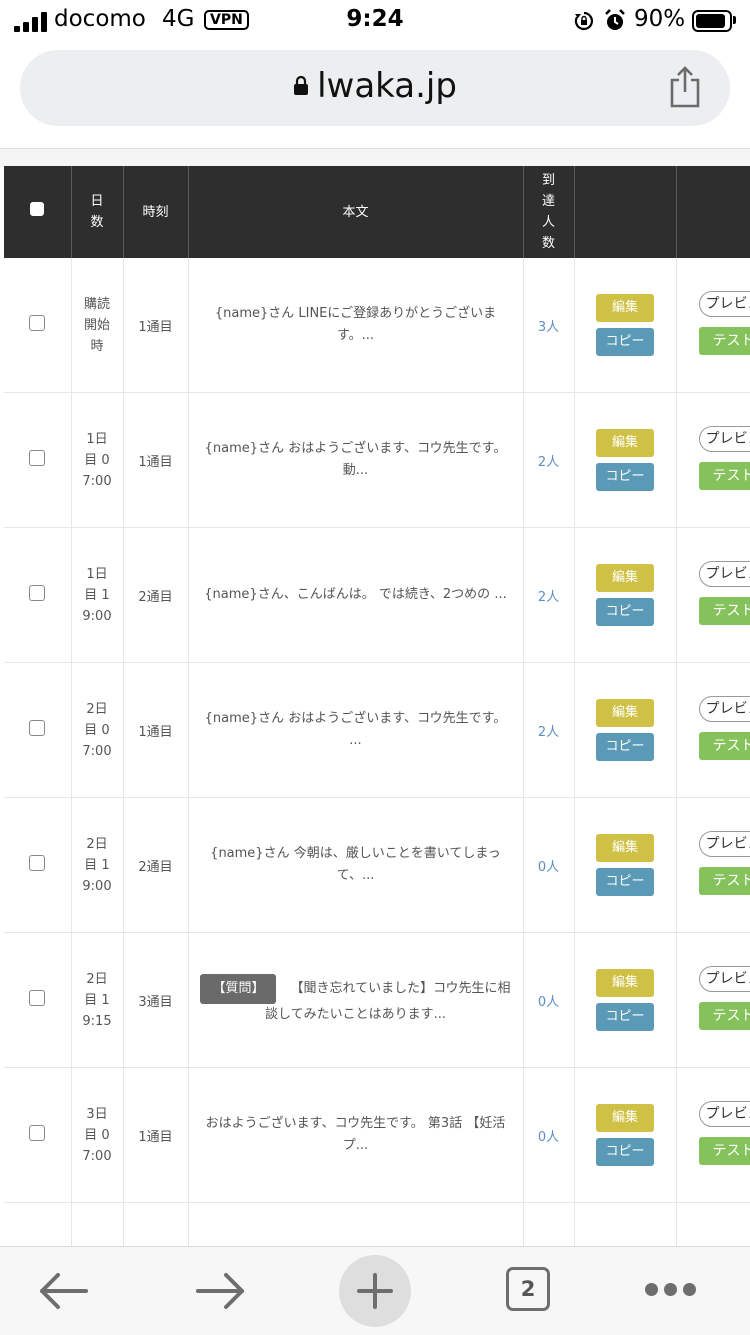 The image size is (750, 1335). I want to click on address-bar: lwaka.jp, so click(375, 88).